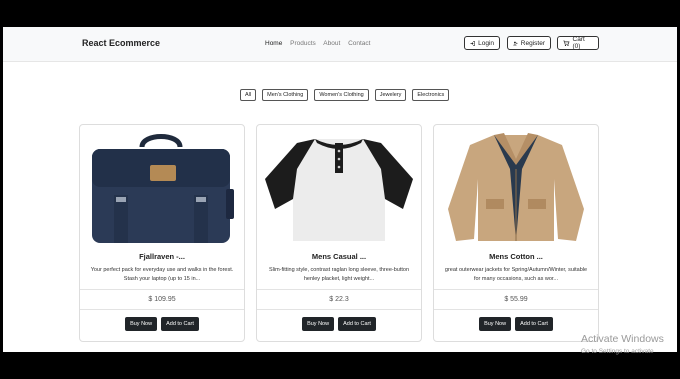 The image size is (680, 379). What do you see at coordinates (285, 95) in the screenshot?
I see `filter-mens-clothing: Men's Clothing` at bounding box center [285, 95].